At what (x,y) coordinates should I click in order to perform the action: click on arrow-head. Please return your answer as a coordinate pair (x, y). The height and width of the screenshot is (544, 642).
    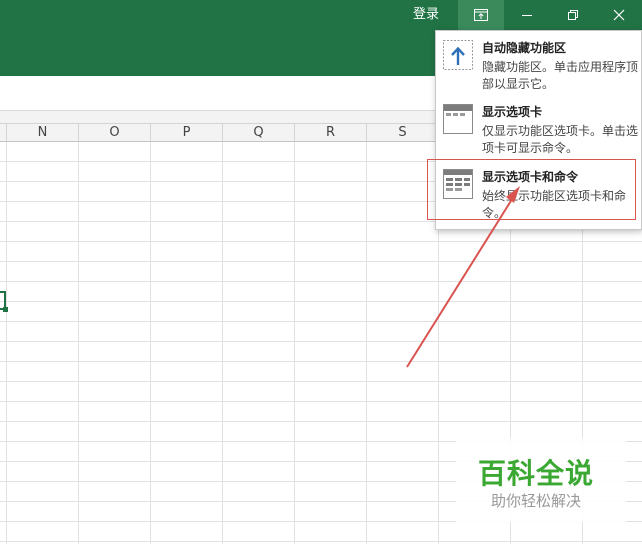
    Looking at the image, I should click on (513, 194).